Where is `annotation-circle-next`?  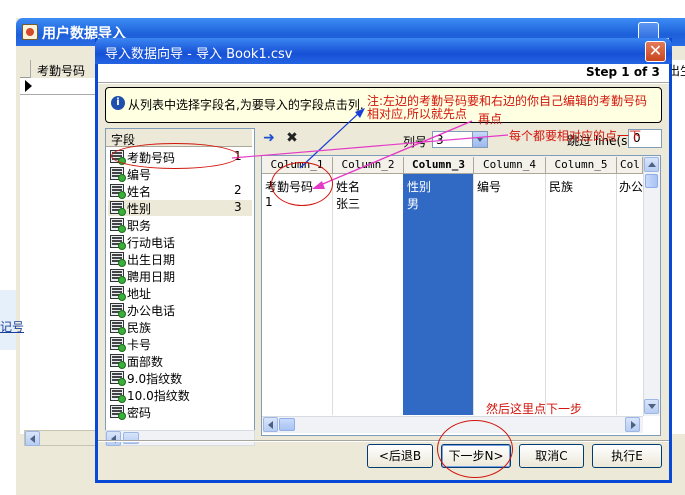
annotation-circle-next is located at coordinates (475, 449).